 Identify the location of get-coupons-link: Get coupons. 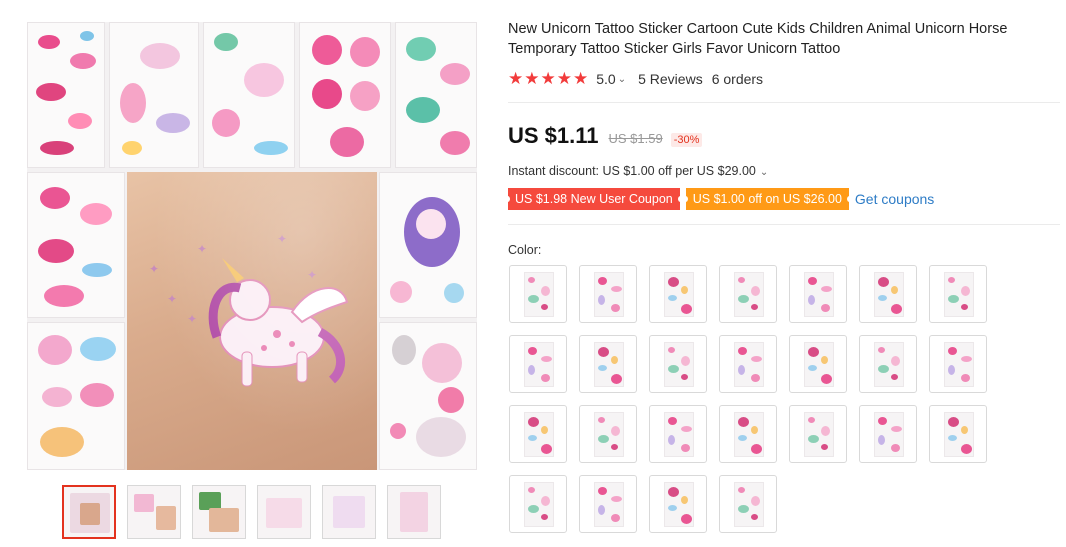
(894, 199).